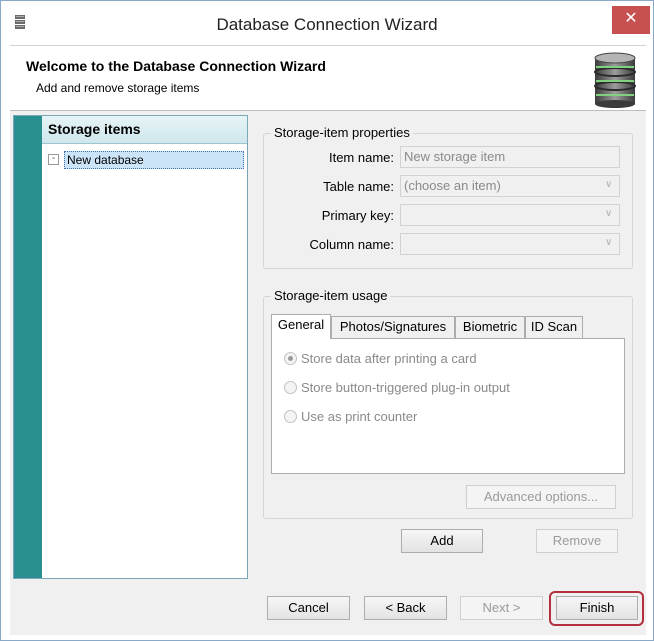 The height and width of the screenshot is (641, 654). Describe the element at coordinates (510, 244) in the screenshot. I see `column-name-combo: ∨` at that location.